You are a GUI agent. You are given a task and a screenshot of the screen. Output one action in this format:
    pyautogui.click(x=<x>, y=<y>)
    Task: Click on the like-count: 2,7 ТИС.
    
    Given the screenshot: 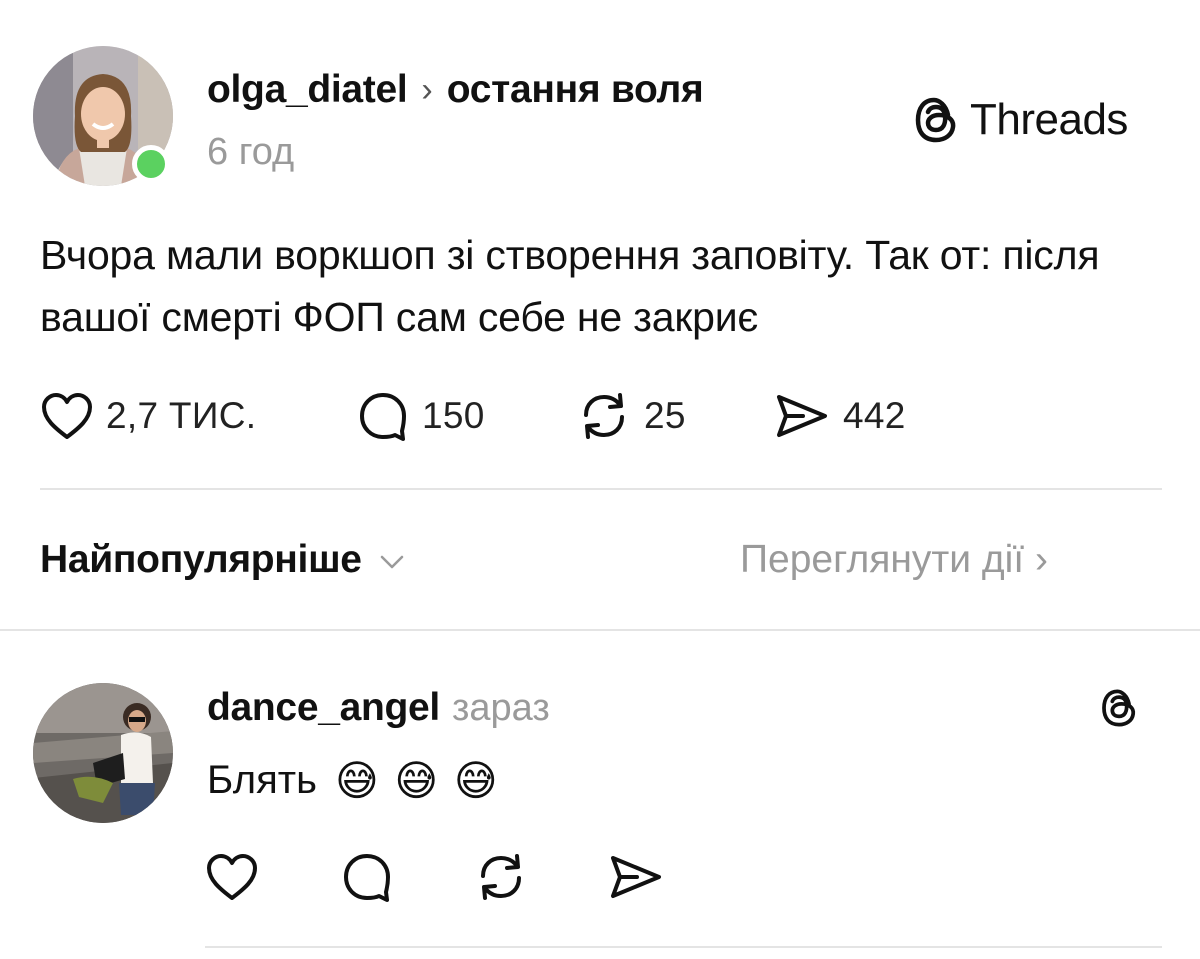 What is the action you would take?
    pyautogui.click(x=181, y=415)
    